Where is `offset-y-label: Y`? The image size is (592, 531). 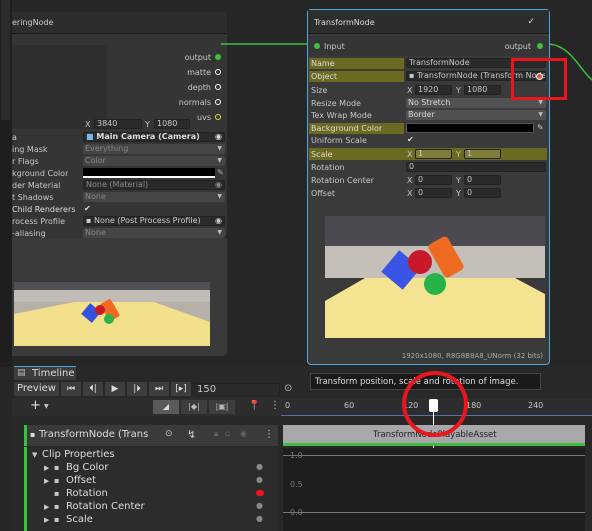 offset-y-label: Y is located at coordinates (458, 193).